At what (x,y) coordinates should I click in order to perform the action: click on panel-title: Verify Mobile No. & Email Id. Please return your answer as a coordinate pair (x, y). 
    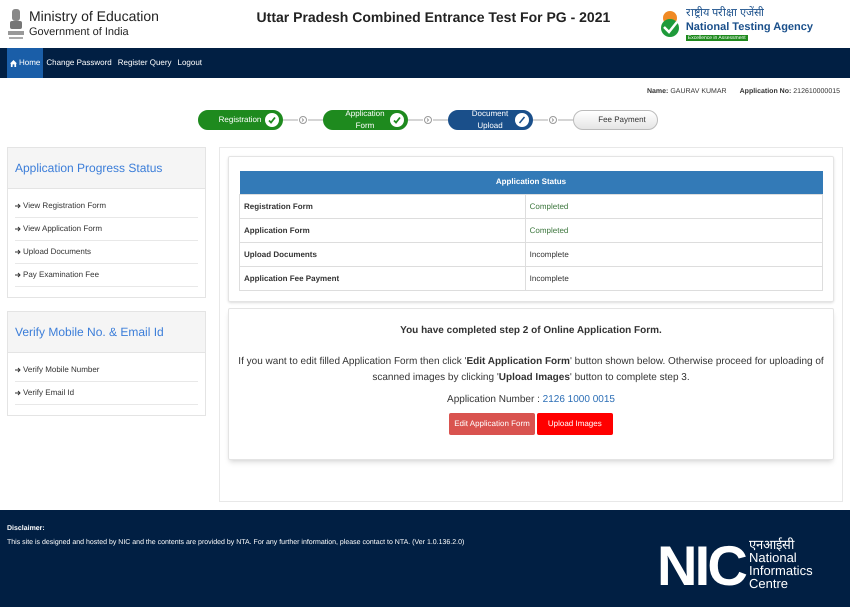
    Looking at the image, I should click on (89, 331).